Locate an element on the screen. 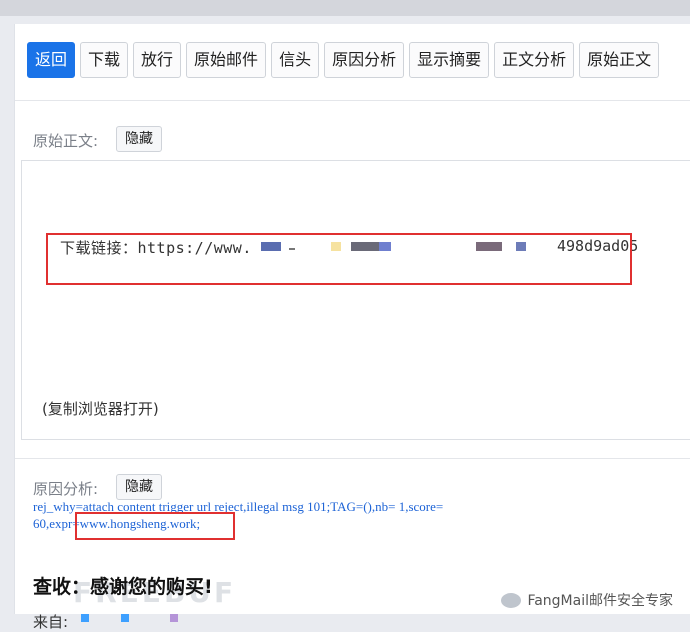 This screenshot has width=690, height=632. download-button: 下载 is located at coordinates (104, 60).